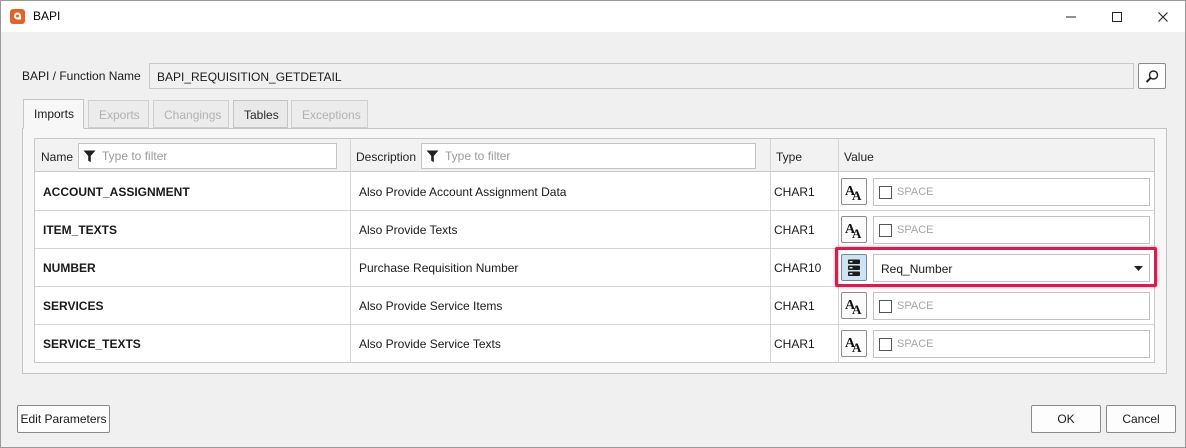 This screenshot has width=1186, height=448. Describe the element at coordinates (593, 16) in the screenshot. I see `title-bar: BAPI` at that location.